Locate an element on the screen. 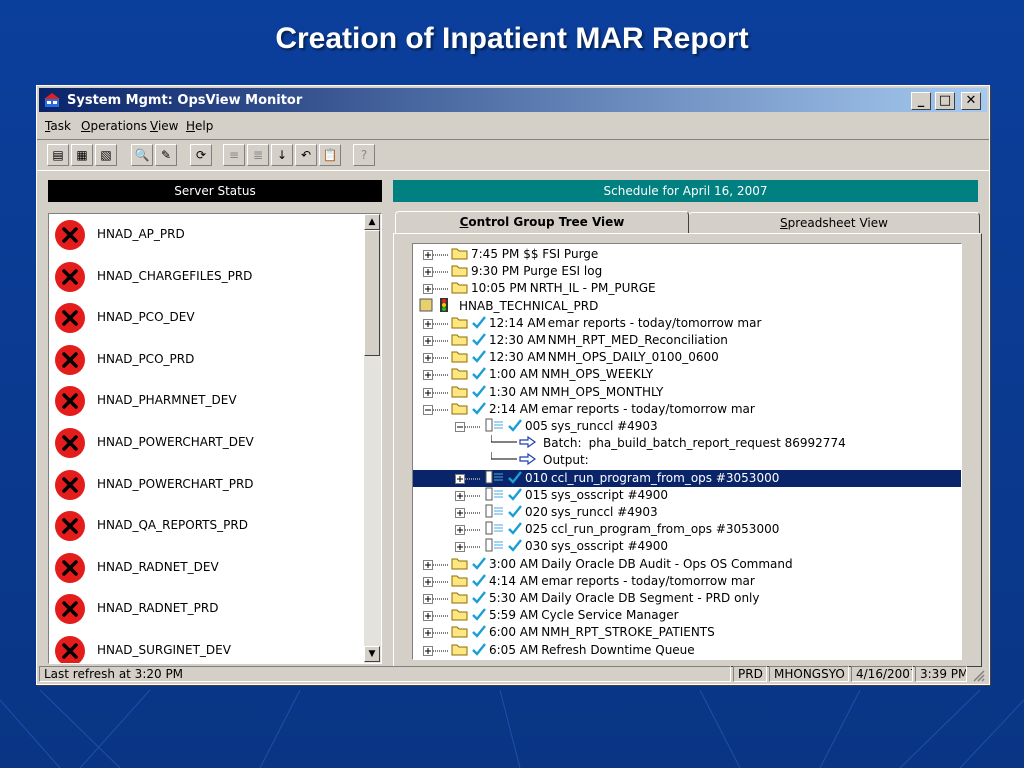 Image resolution: width=1024 pixels, height=768 pixels. remove-doc-icon: ▧ is located at coordinates (106, 155).